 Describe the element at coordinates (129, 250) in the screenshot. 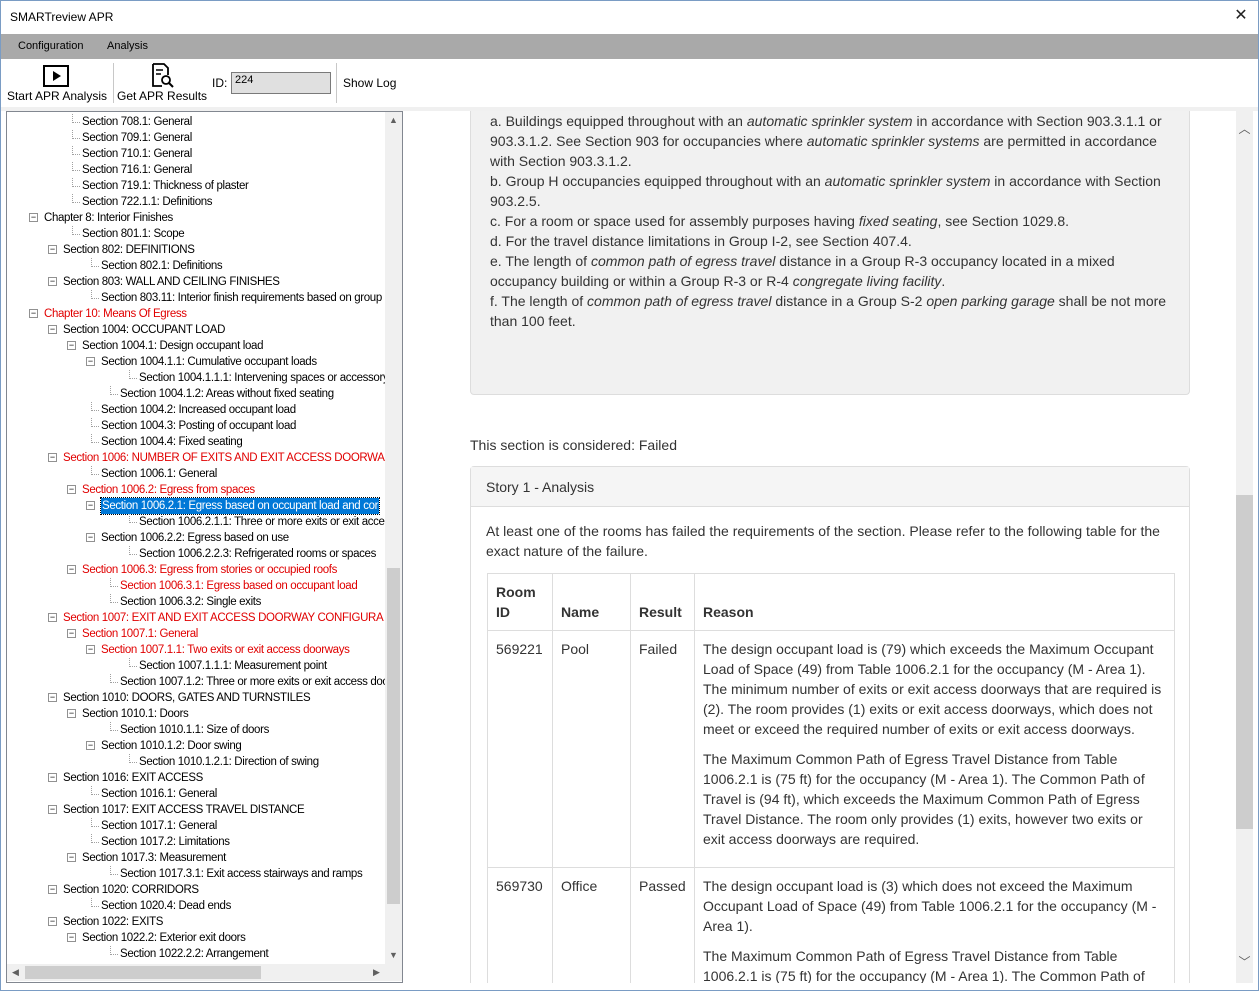

I see `tree-node: Section 802: DEFINITIONS` at that location.